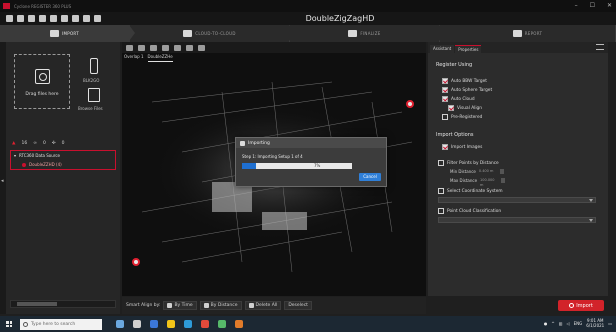 Image resolution: width=616 pixels, height=332 pixels. I want to click on network-icon: ▥, so click(561, 323).